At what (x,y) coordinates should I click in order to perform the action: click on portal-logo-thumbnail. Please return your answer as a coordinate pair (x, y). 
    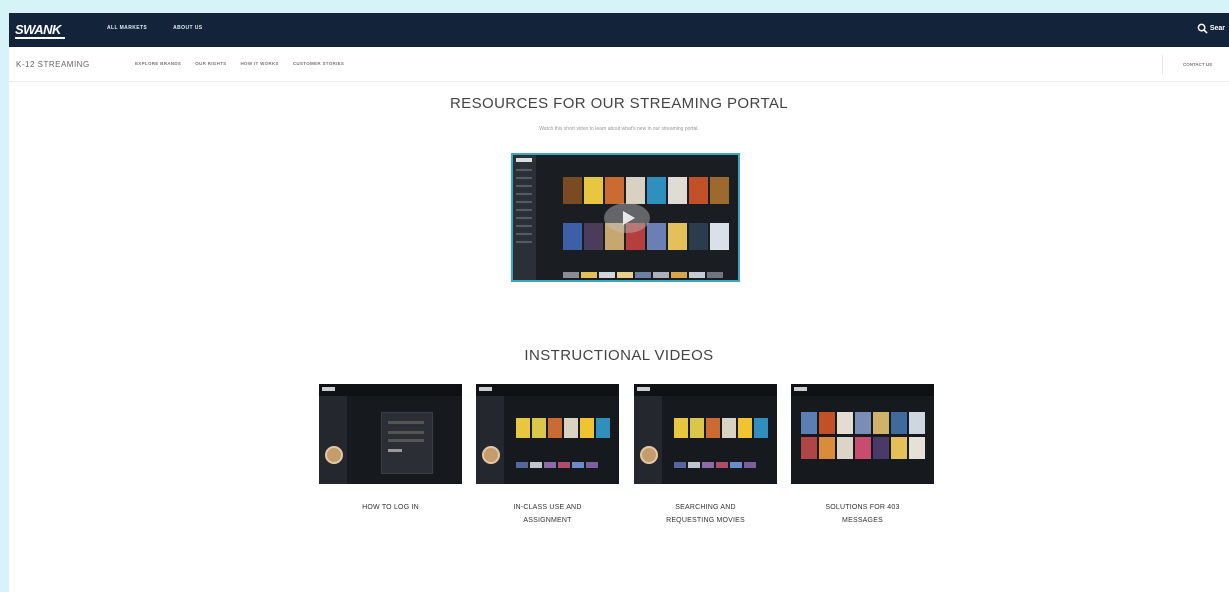
    Looking at the image, I should click on (524, 160).